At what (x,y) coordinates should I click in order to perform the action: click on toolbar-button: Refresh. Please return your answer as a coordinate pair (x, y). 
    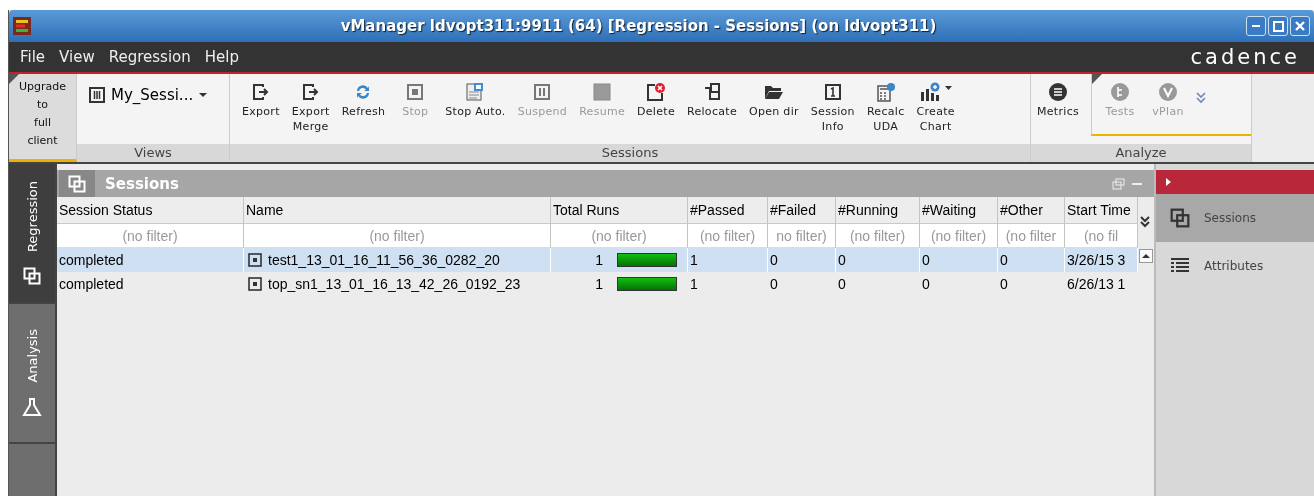
    Looking at the image, I should click on (363, 99).